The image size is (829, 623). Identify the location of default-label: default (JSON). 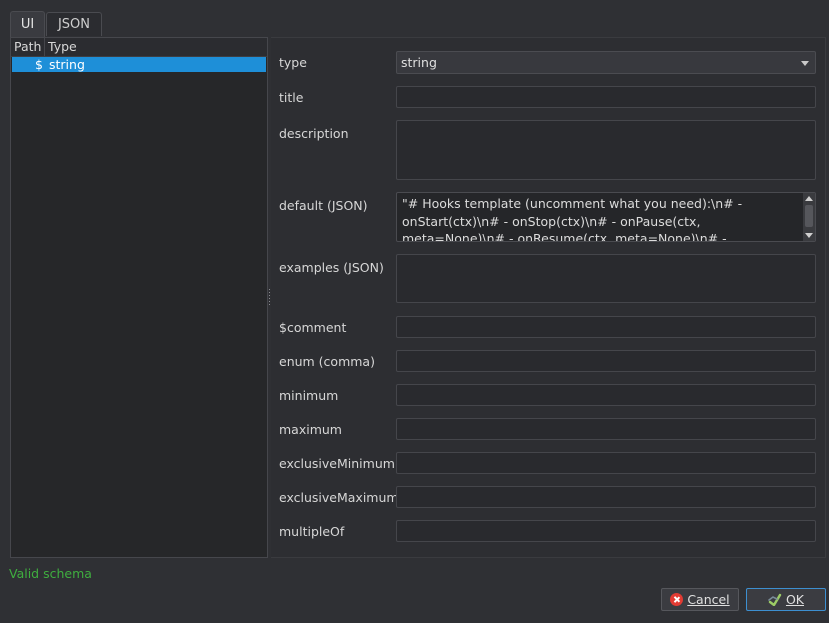
(323, 205).